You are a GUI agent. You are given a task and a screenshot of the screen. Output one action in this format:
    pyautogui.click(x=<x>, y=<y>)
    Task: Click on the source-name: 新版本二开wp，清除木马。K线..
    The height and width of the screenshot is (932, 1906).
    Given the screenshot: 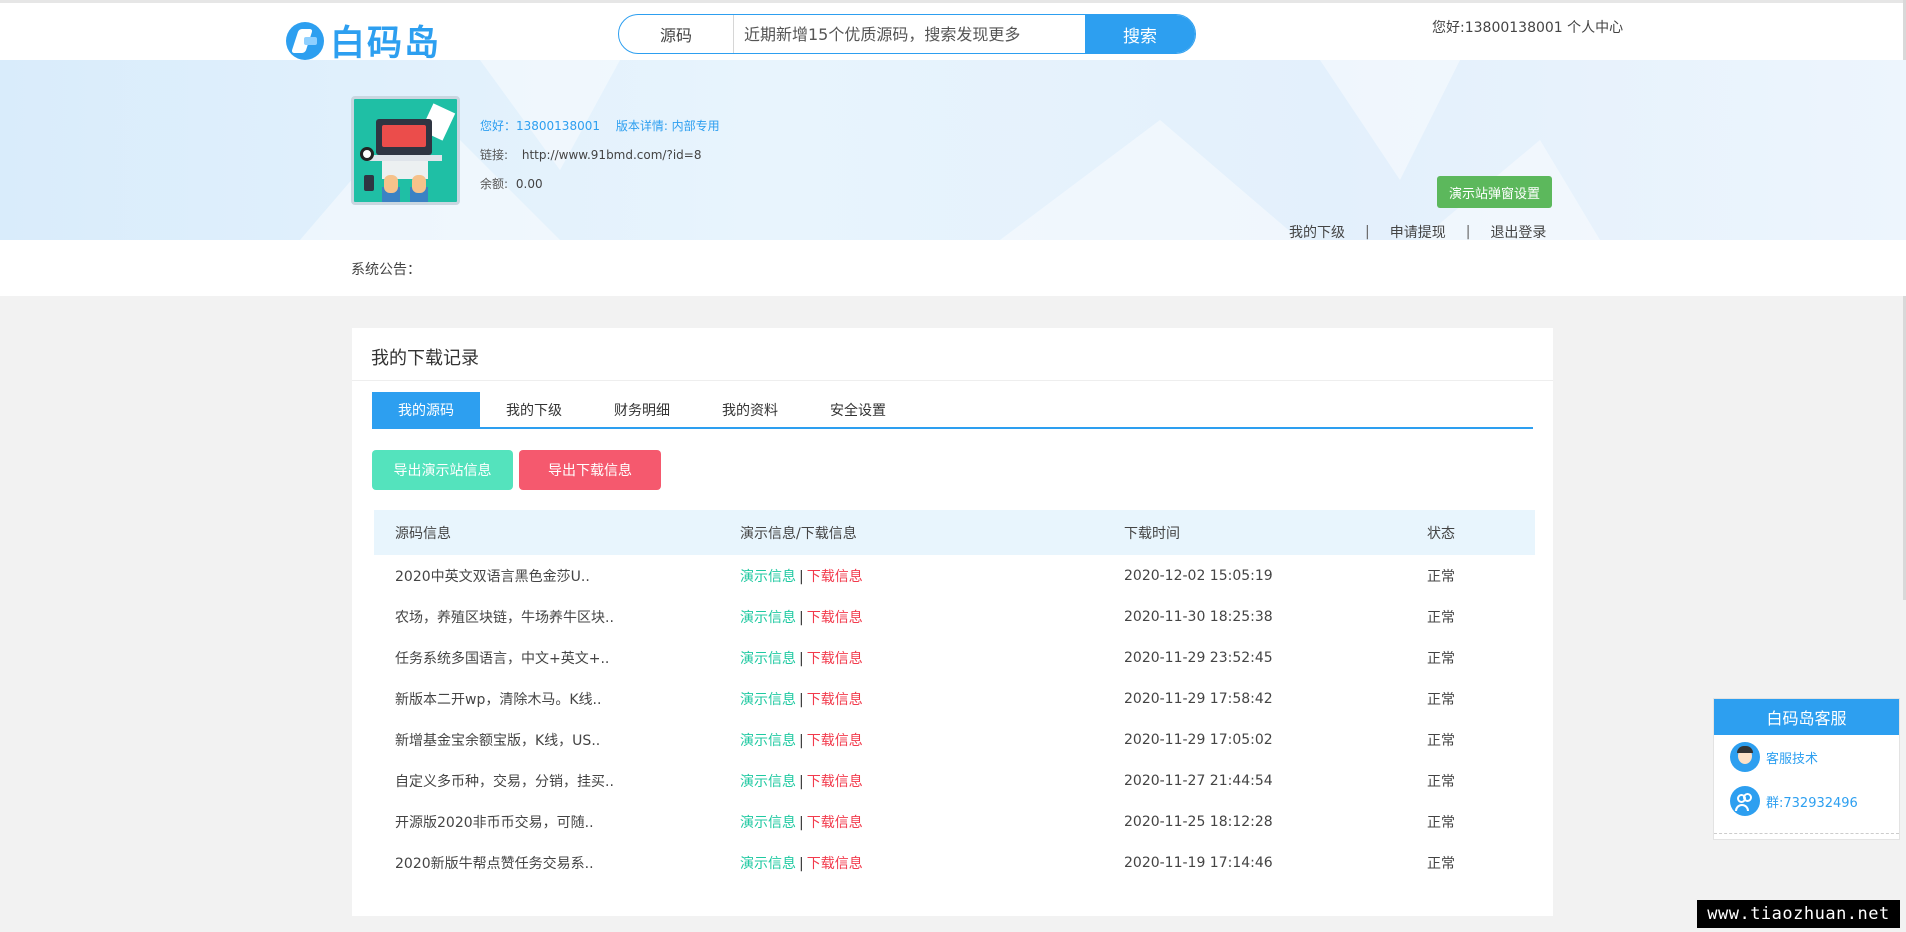 What is the action you would take?
    pyautogui.click(x=557, y=699)
    